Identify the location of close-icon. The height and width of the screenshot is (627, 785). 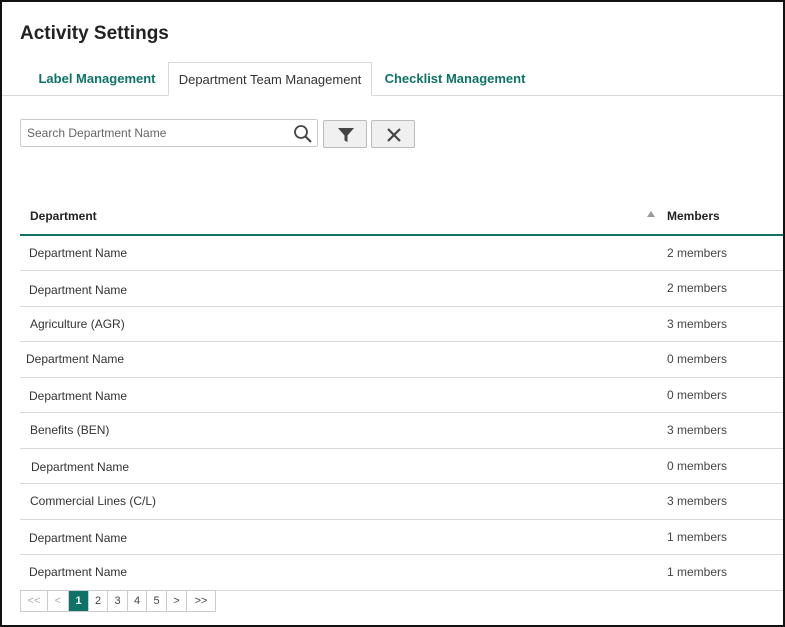
(394, 135).